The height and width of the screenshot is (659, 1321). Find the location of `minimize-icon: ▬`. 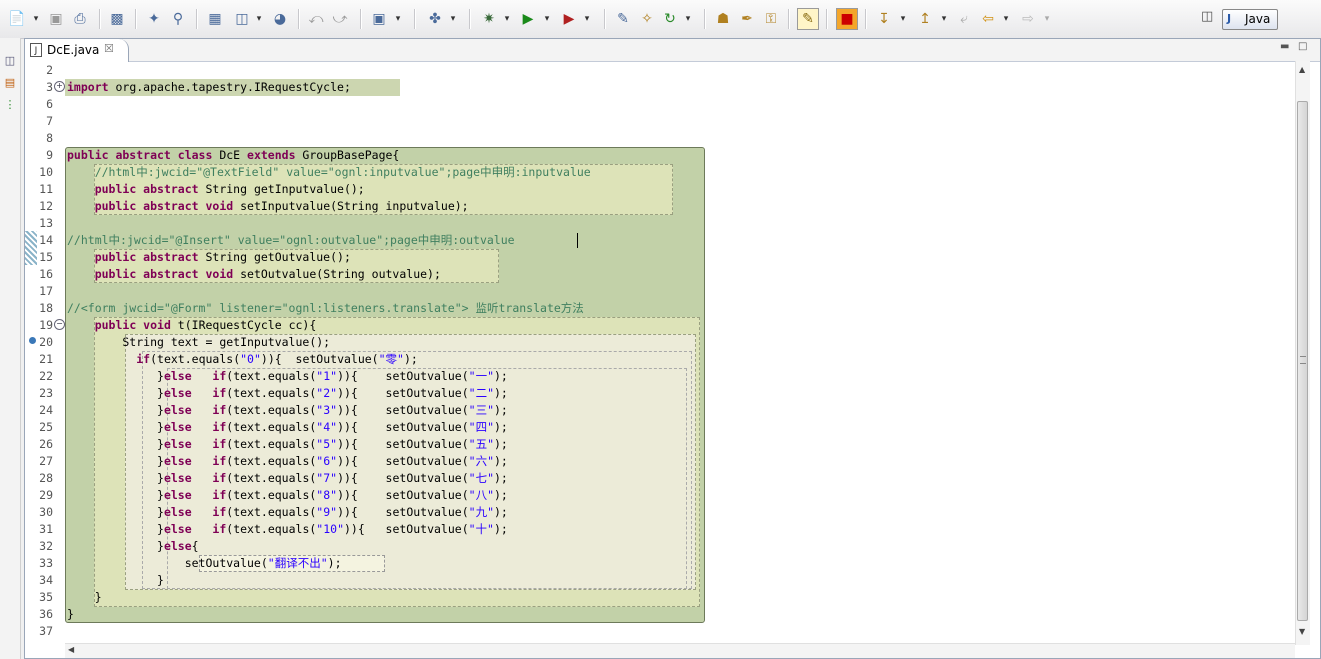

minimize-icon: ▬ is located at coordinates (1284, 46).